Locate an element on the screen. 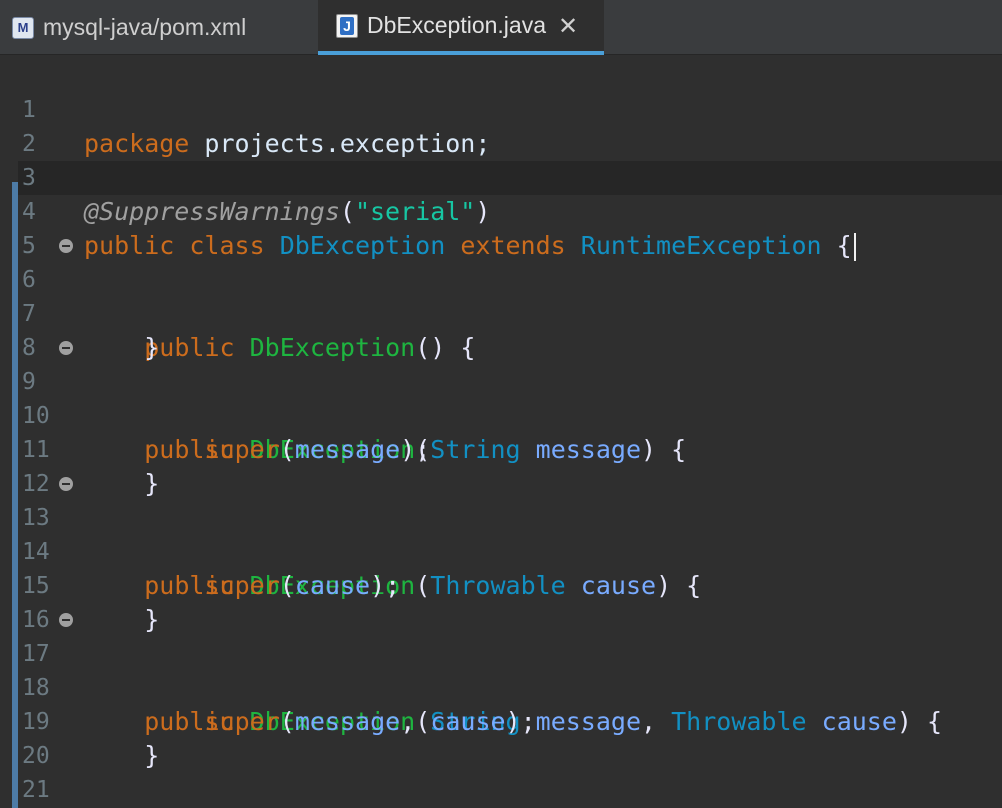 The height and width of the screenshot is (808, 1002). java-file-icon: J is located at coordinates (347, 25).